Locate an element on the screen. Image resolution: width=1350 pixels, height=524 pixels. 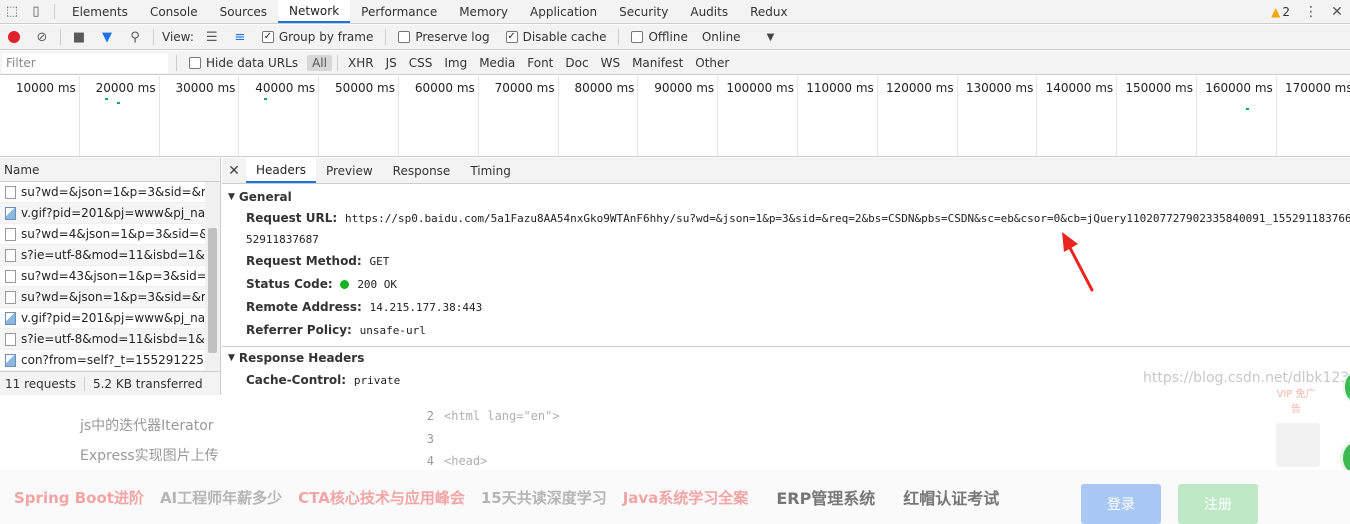
capture-screenshots-button: ■ is located at coordinates (79, 37).